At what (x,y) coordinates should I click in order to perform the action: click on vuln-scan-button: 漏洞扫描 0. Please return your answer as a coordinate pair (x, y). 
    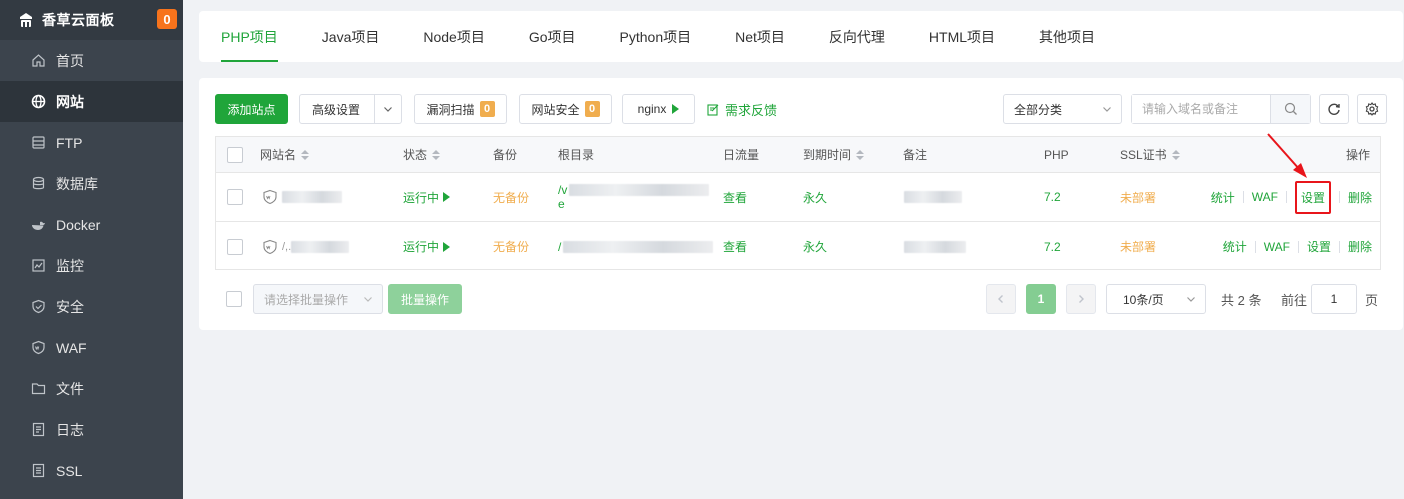
    Looking at the image, I should click on (460, 109).